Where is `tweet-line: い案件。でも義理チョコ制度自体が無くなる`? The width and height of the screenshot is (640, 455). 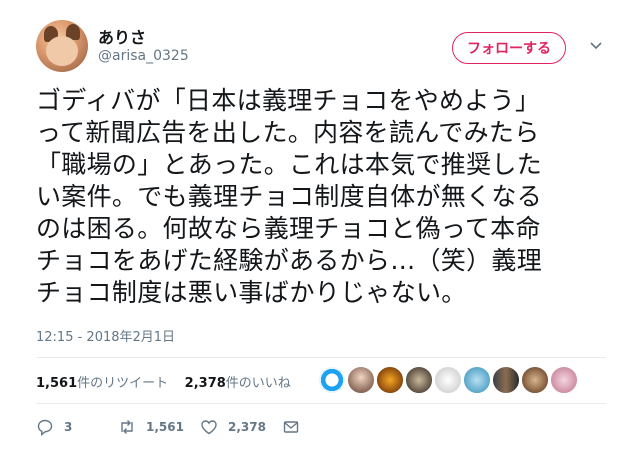
tweet-line: い案件。でも義理チョコ制度自体が無くなる is located at coordinates (289, 196).